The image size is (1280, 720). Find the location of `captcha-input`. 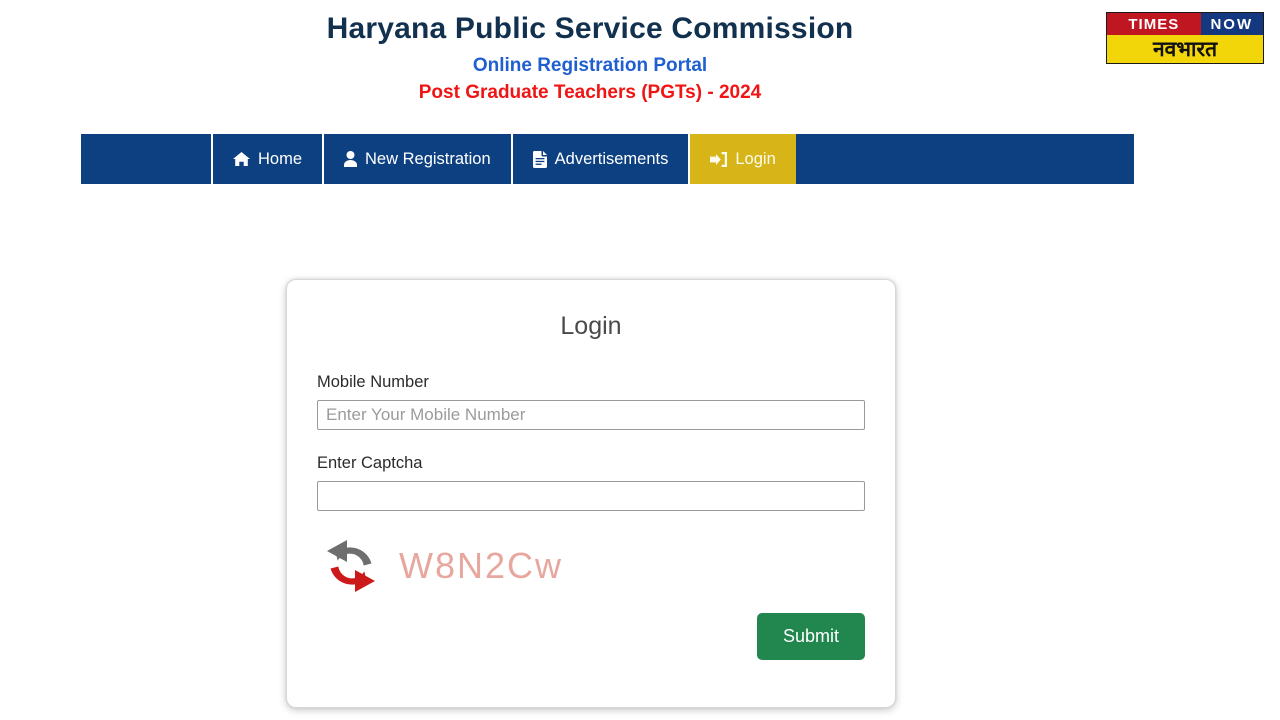

captcha-input is located at coordinates (591, 496).